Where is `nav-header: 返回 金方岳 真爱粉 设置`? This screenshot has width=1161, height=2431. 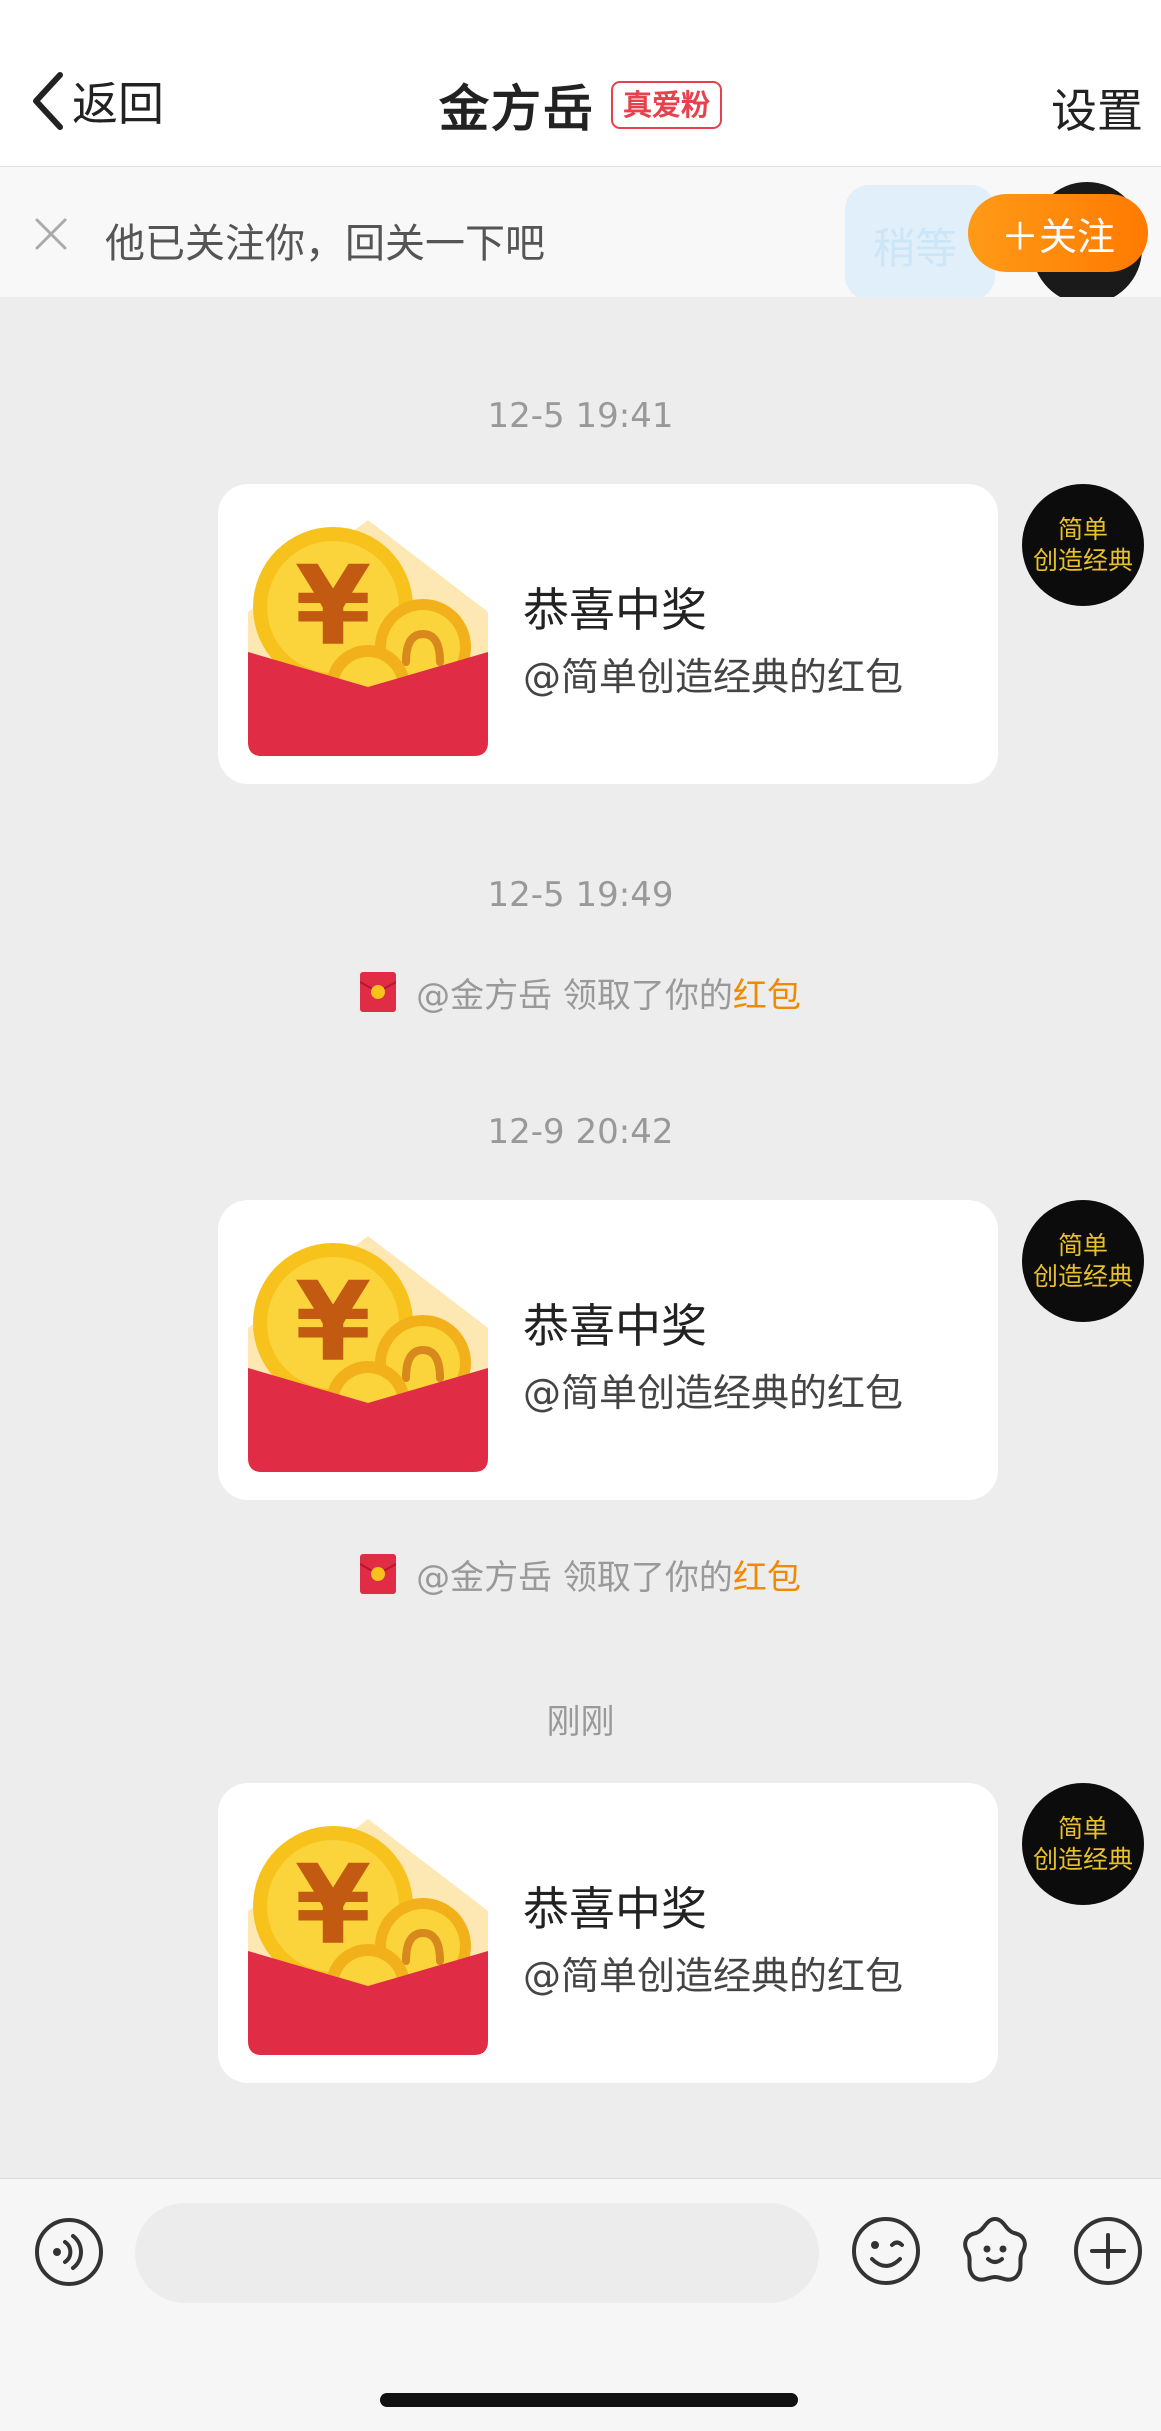 nav-header: 返回 金方岳 真爱粉 设置 is located at coordinates (580, 83).